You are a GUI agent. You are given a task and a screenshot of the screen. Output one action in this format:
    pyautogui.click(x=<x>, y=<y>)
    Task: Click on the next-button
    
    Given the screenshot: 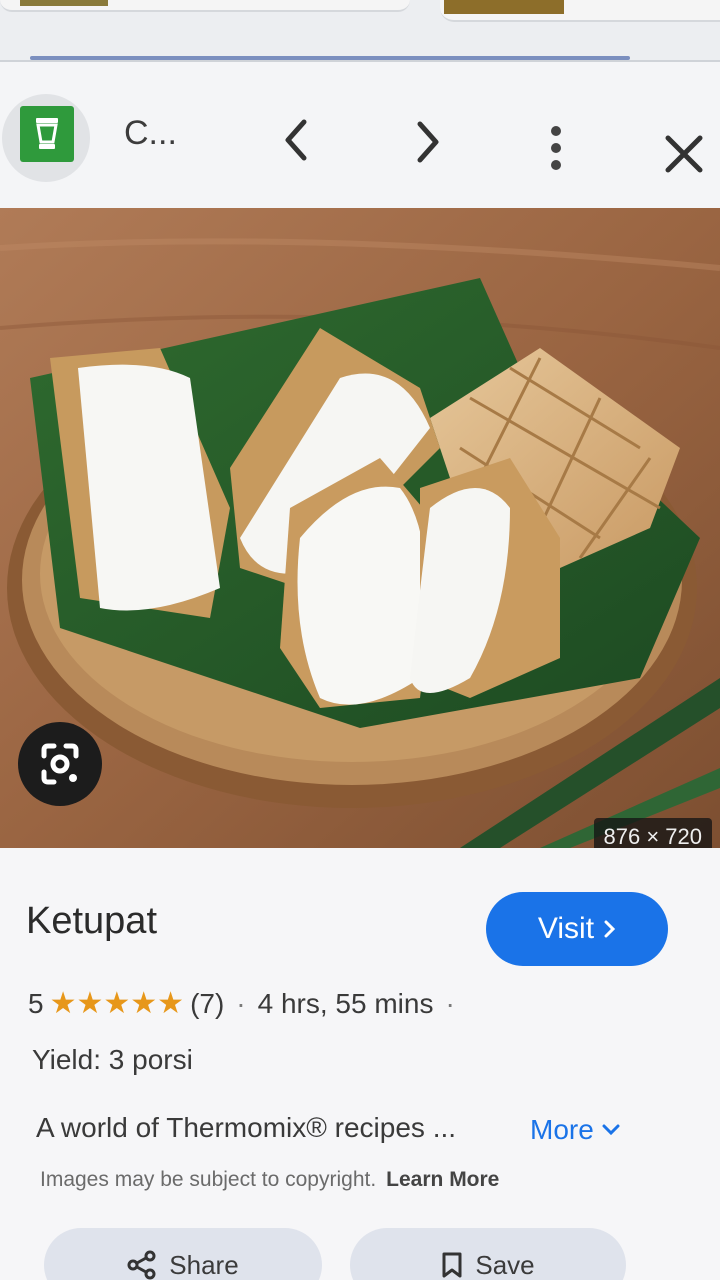 What is the action you would take?
    pyautogui.click(x=428, y=142)
    